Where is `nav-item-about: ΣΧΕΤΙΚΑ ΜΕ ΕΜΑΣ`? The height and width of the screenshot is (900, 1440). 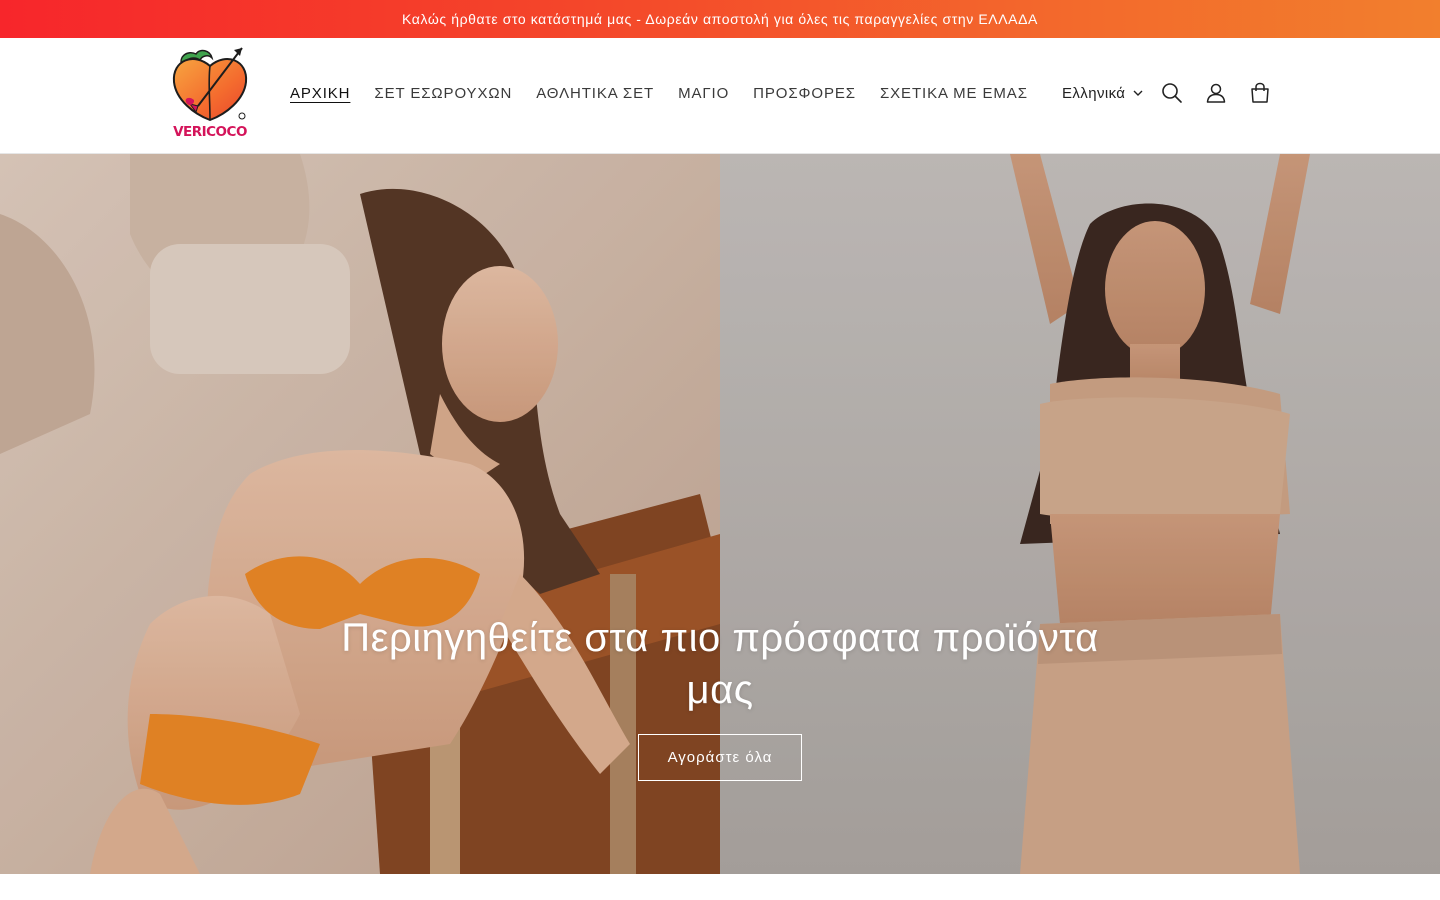
nav-item-about: ΣΧΕΤΙΚΑ ΜΕ ΕΜΑΣ is located at coordinates (954, 93).